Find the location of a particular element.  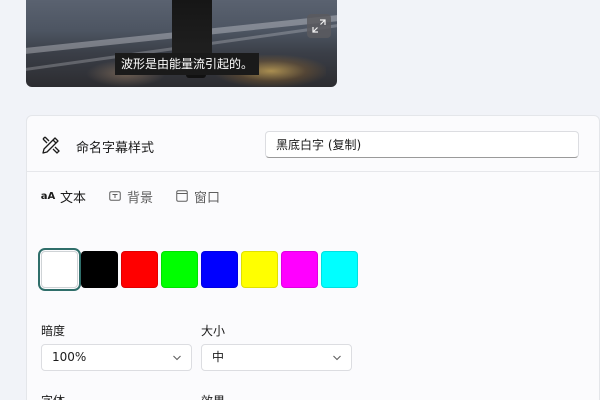

style-tabs: aA 文本 背景 窗口 is located at coordinates (141, 196).